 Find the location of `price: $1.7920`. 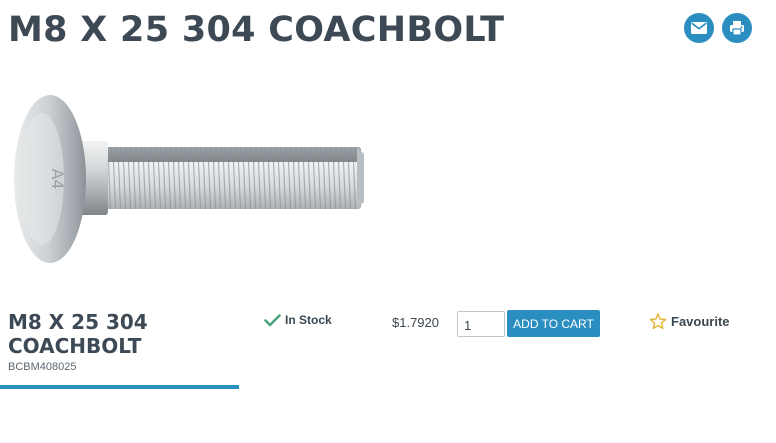

price: $1.7920 is located at coordinates (415, 322).